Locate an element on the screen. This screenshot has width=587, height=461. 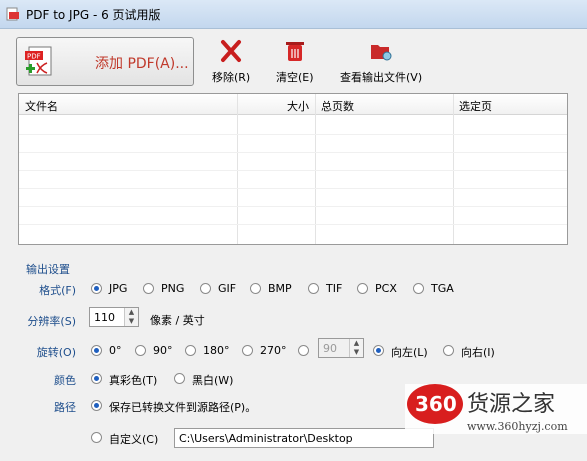
col-selected-pages: 选定页 is located at coordinates (475, 106).